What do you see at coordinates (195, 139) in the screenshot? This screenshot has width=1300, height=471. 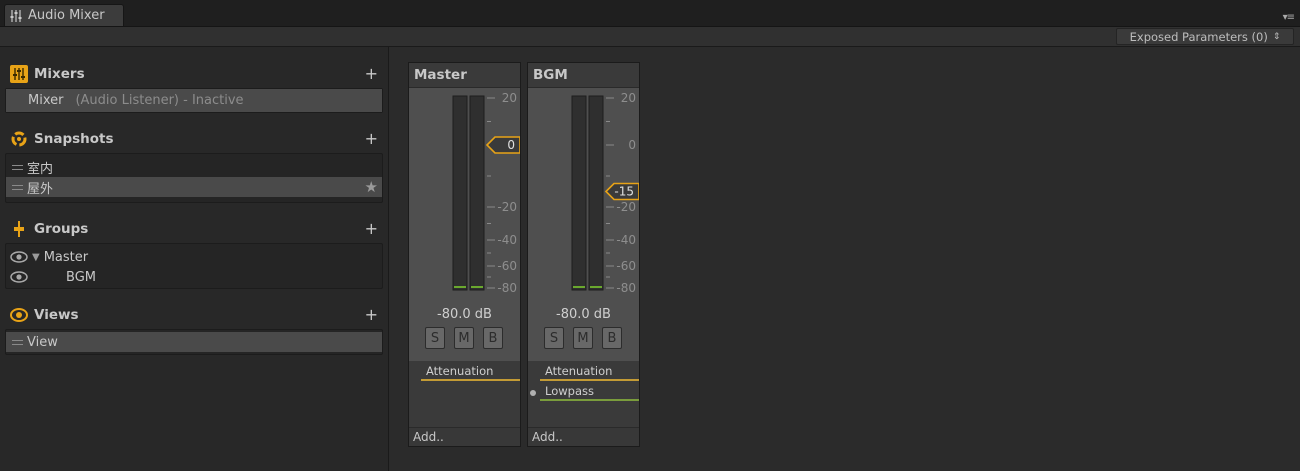 I see `snapshots-header: Snapshots +` at bounding box center [195, 139].